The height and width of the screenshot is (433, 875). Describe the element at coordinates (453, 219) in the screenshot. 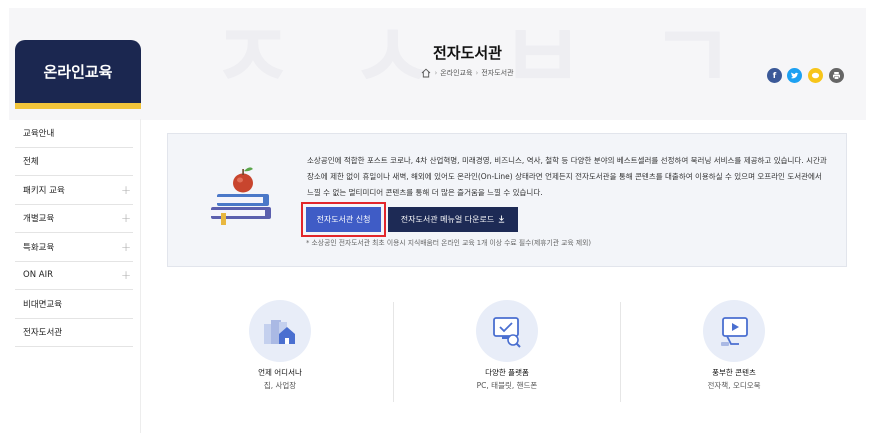

I see `download-manual-button: 전자도서관 메뉴얼 다운로드` at that location.